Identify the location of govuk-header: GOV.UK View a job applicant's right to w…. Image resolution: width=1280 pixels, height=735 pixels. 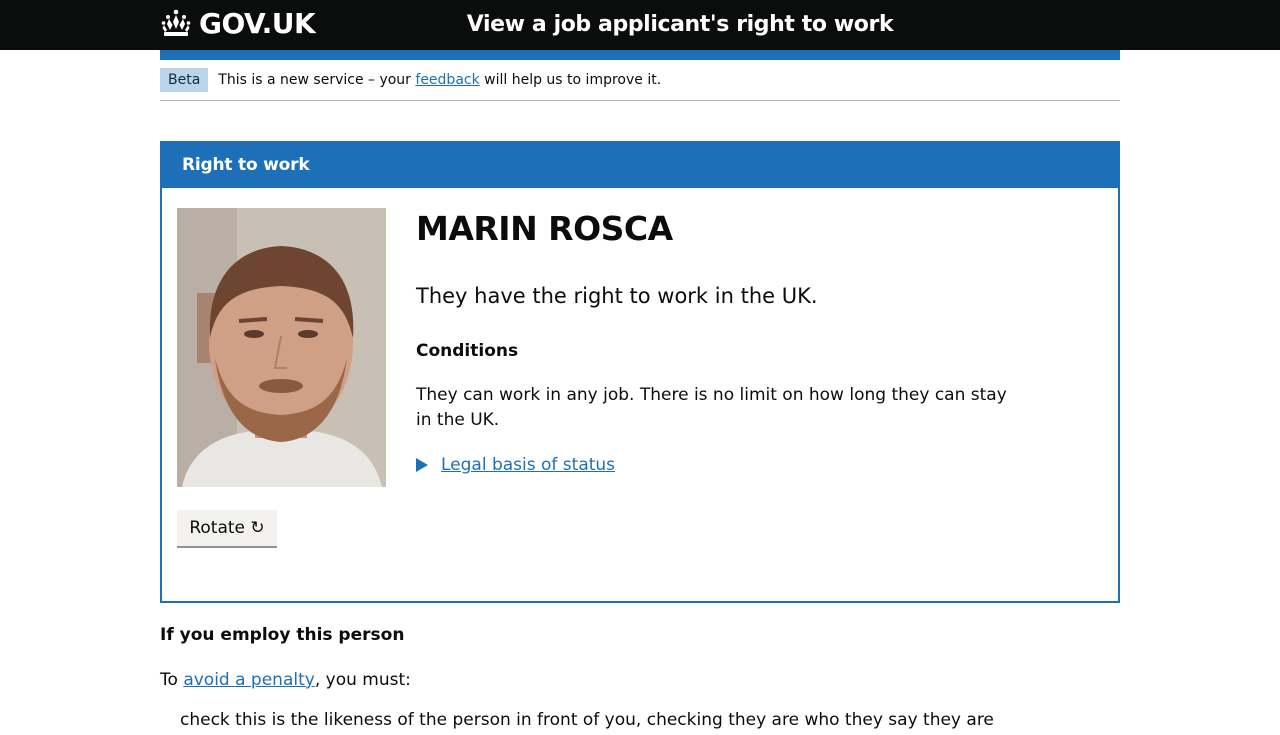
(640, 25).